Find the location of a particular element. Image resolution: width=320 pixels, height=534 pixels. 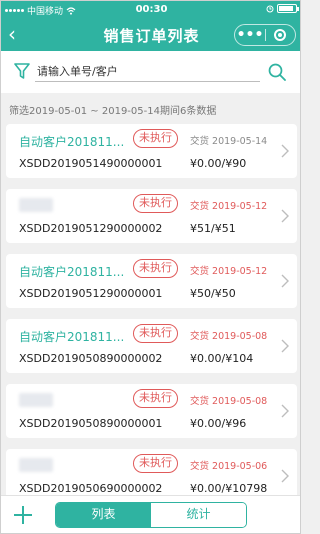

alarm-icon is located at coordinates (270, 8).